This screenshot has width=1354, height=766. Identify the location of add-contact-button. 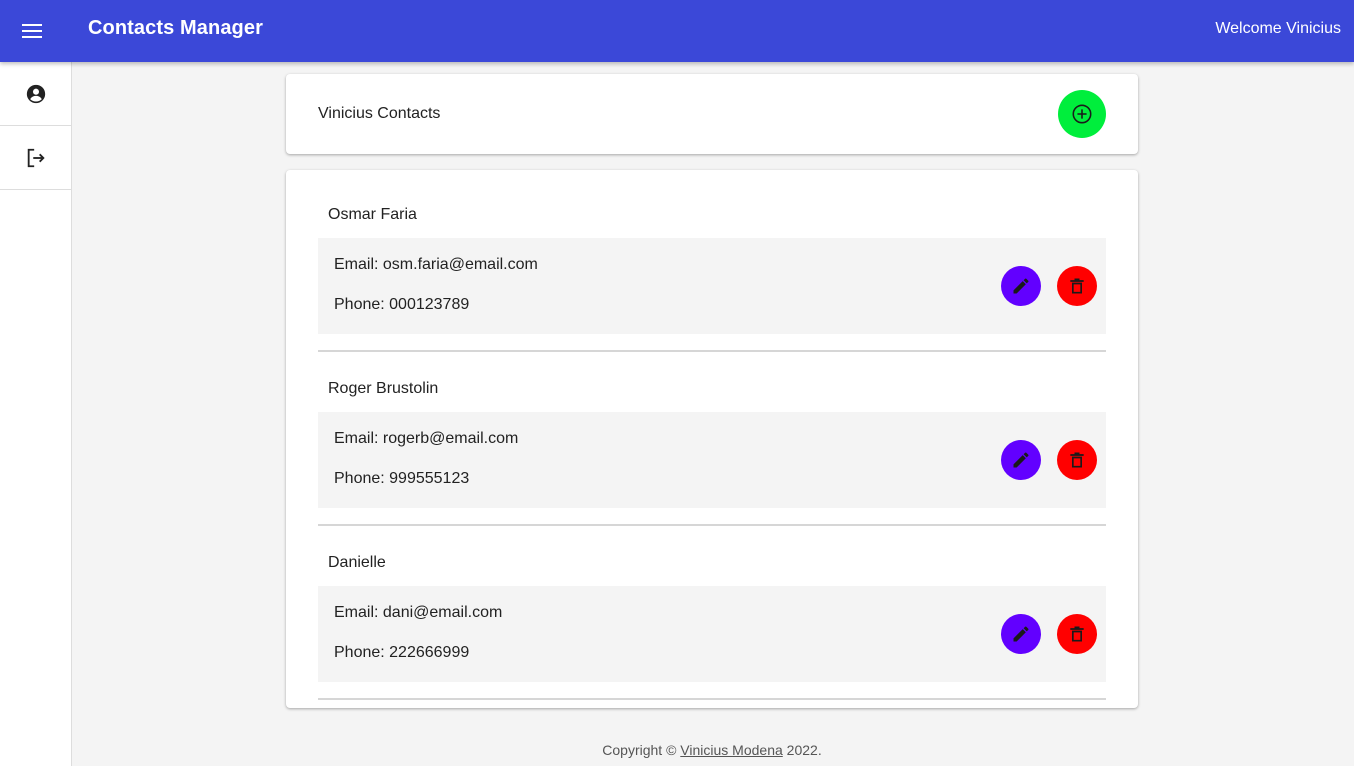
(1082, 114).